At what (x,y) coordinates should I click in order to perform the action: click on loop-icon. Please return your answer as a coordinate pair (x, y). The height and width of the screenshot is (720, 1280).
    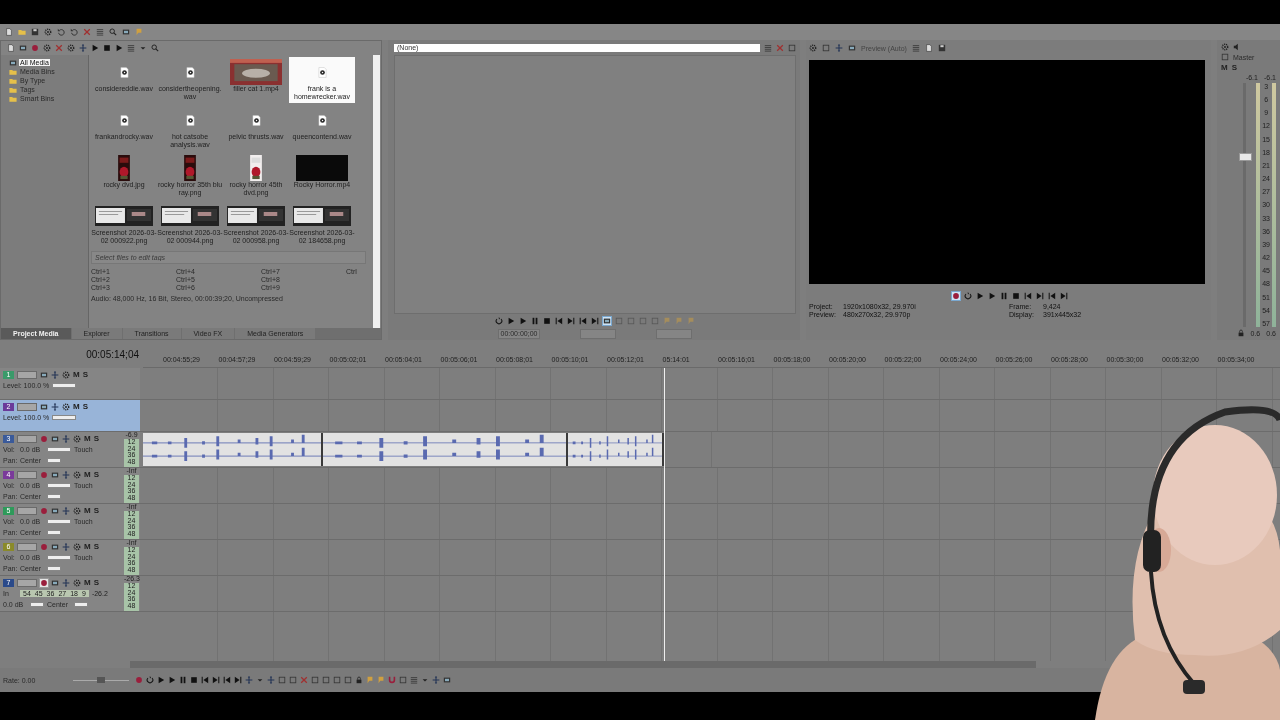
    Looking at the image, I should click on (150, 680).